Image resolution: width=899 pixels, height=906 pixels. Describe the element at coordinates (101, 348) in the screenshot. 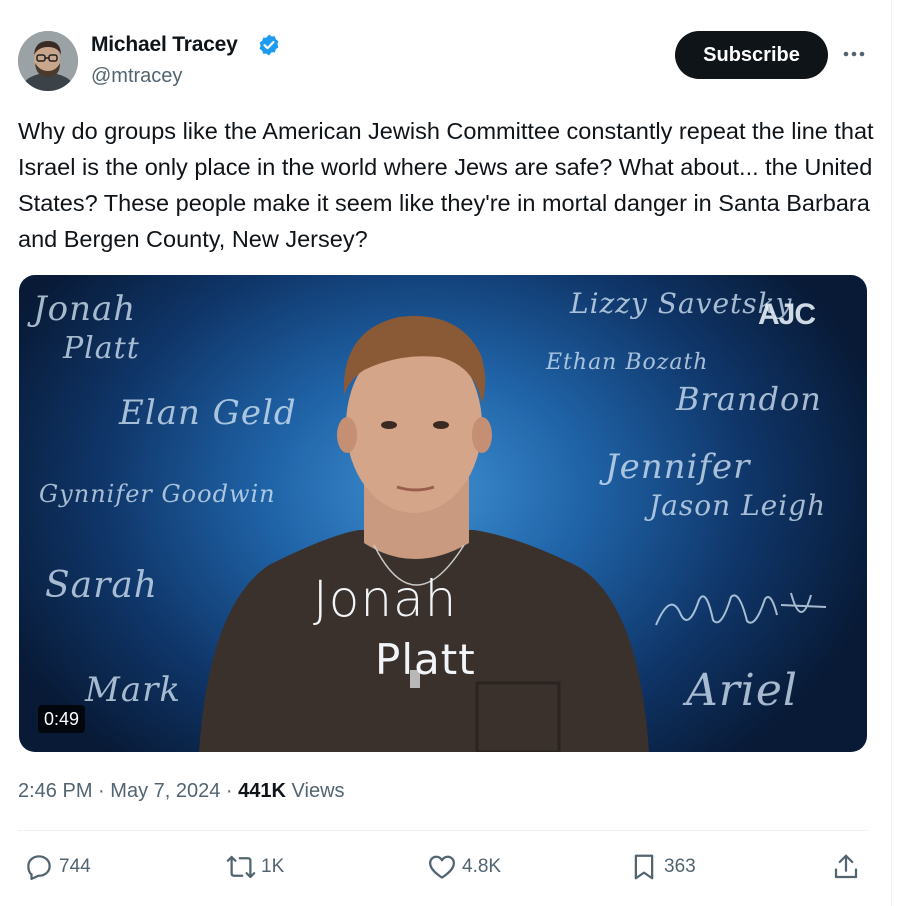

I see `signature-platt: Platt` at that location.